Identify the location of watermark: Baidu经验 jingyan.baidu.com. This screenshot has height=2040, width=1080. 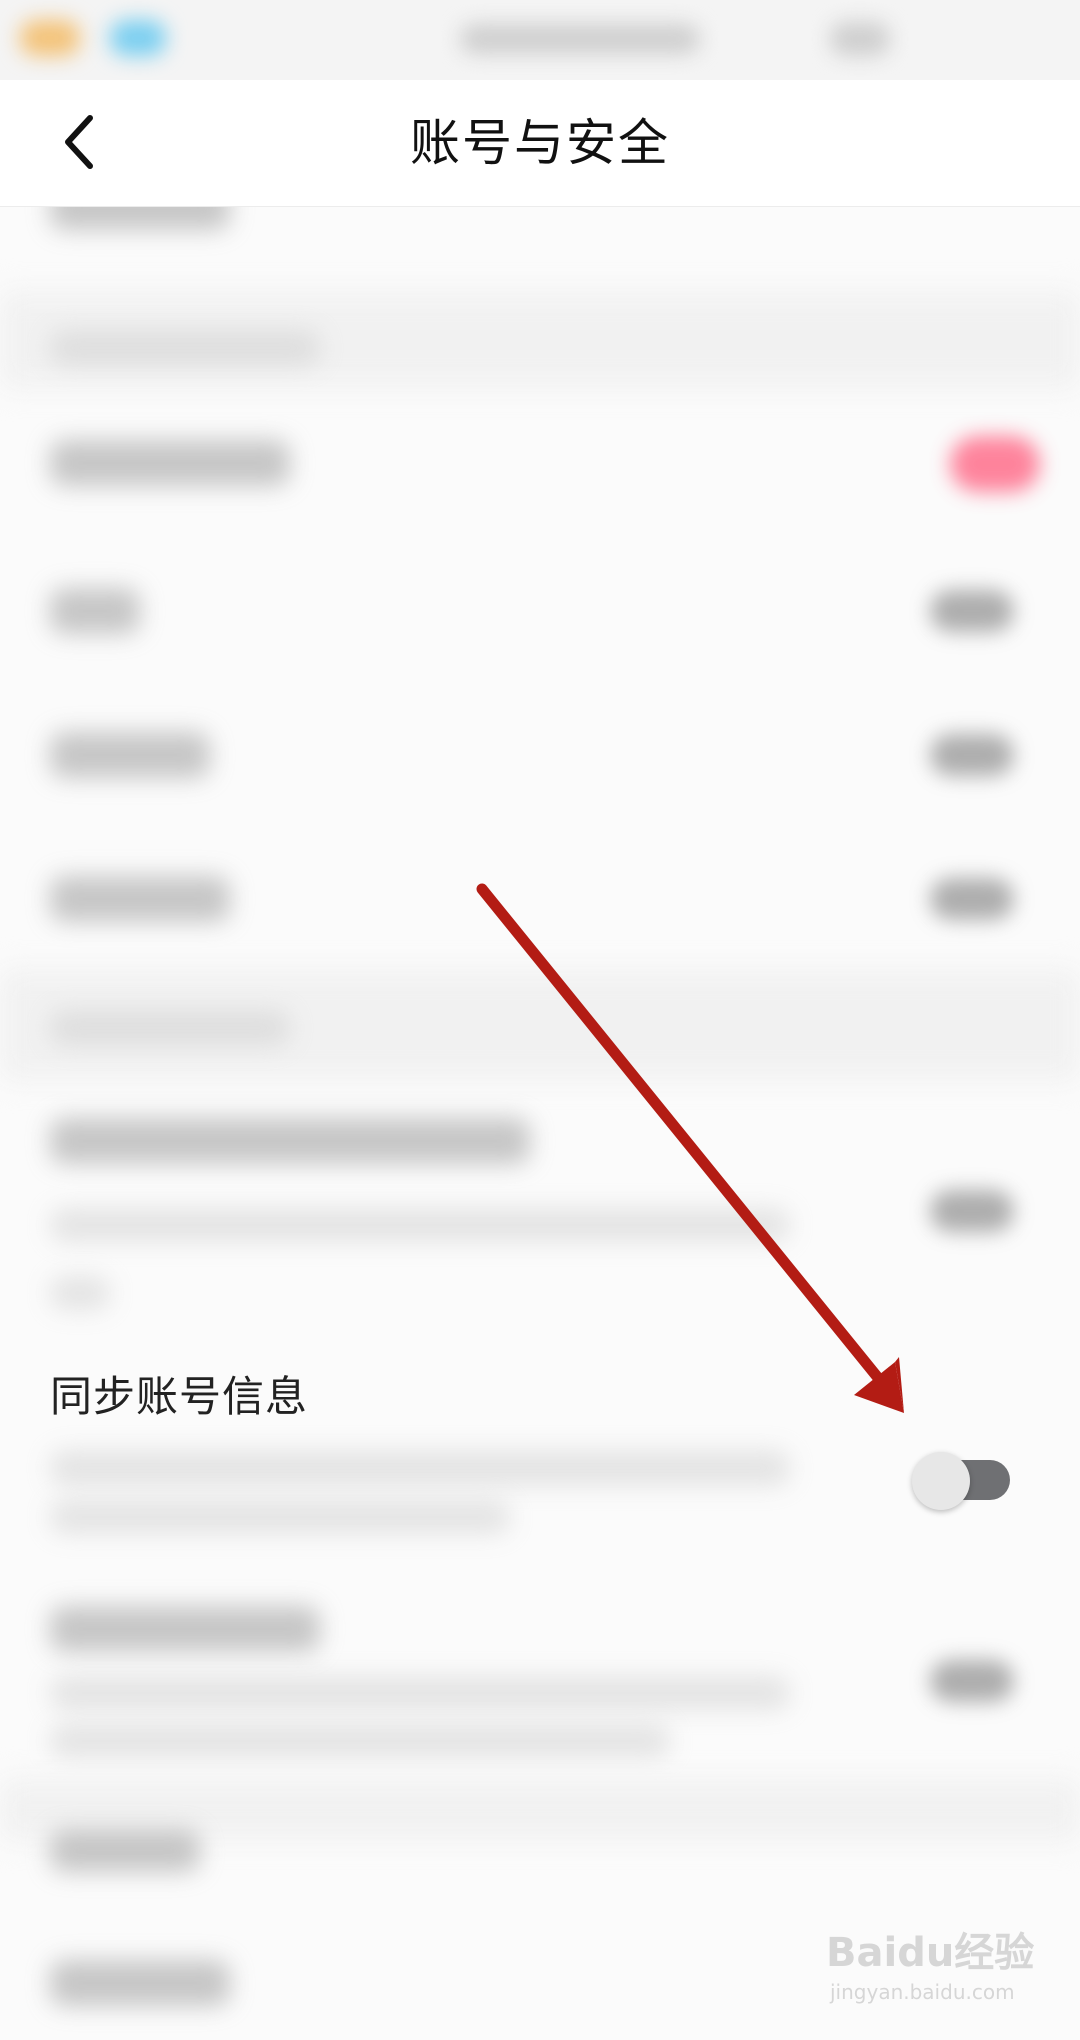
(941, 1970).